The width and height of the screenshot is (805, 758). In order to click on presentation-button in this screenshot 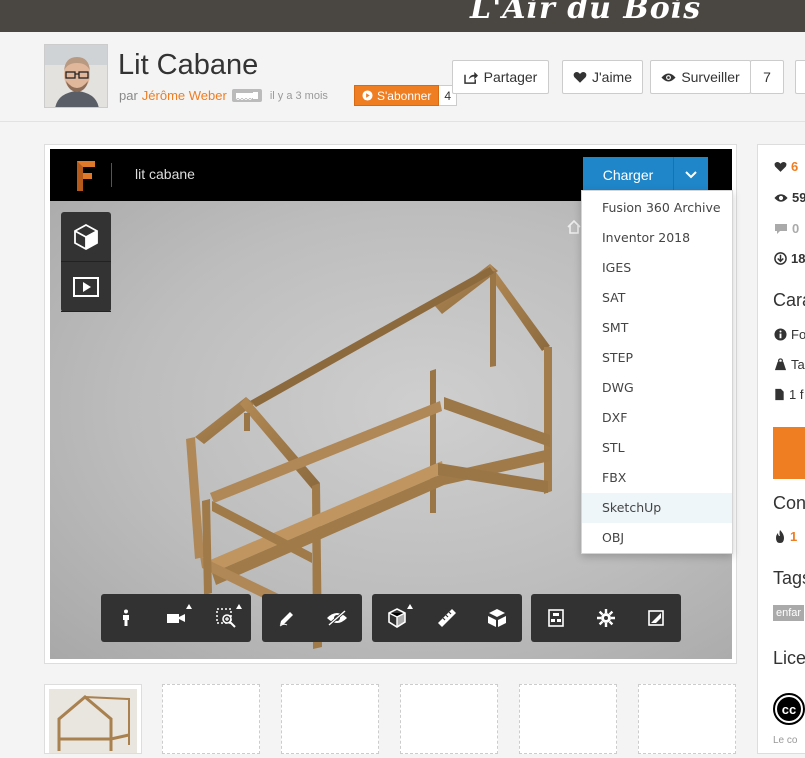, I will do `click(86, 287)`.